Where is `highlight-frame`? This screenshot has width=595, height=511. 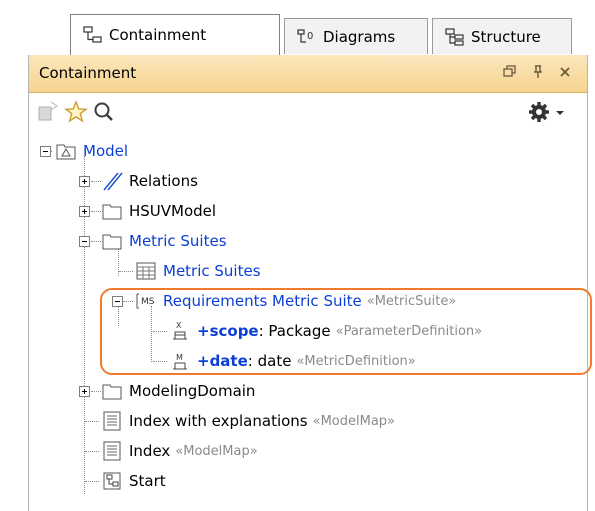 highlight-frame is located at coordinates (346, 331).